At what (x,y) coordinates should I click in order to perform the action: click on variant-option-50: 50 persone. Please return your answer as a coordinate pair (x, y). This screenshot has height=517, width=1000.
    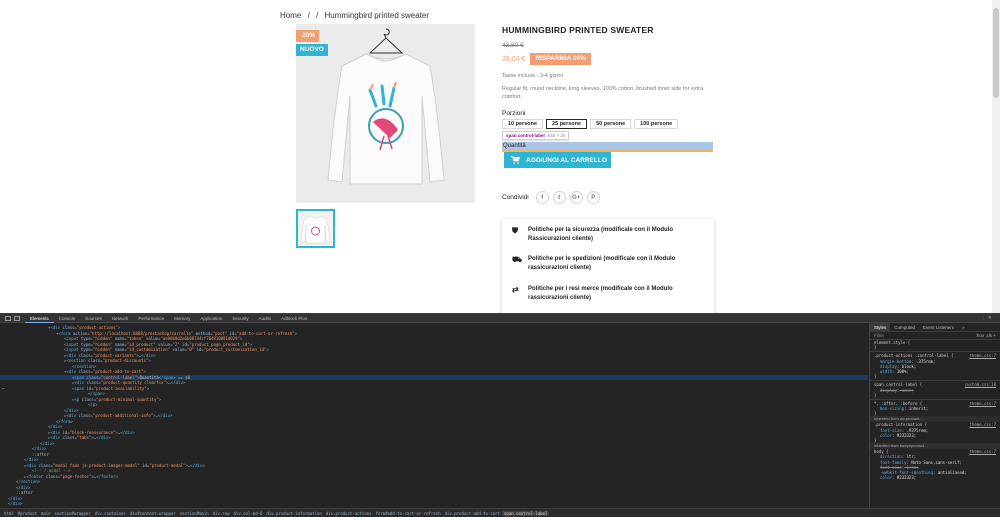
    Looking at the image, I should click on (611, 124).